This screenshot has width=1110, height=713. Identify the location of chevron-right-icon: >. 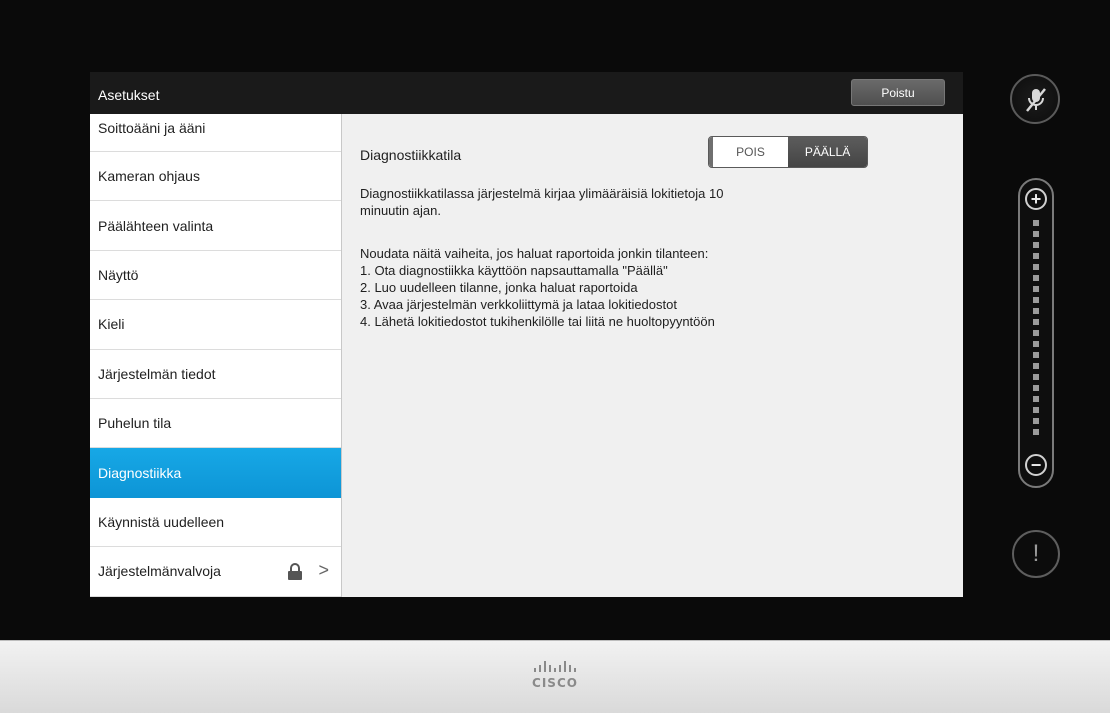
(323, 570).